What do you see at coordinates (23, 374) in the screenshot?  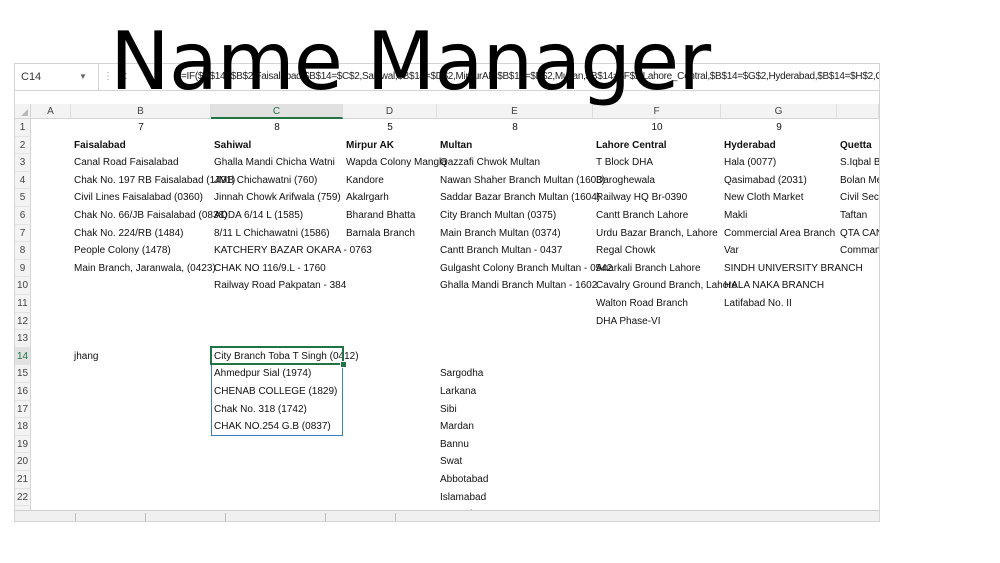 I see `row-header-15: 15` at bounding box center [23, 374].